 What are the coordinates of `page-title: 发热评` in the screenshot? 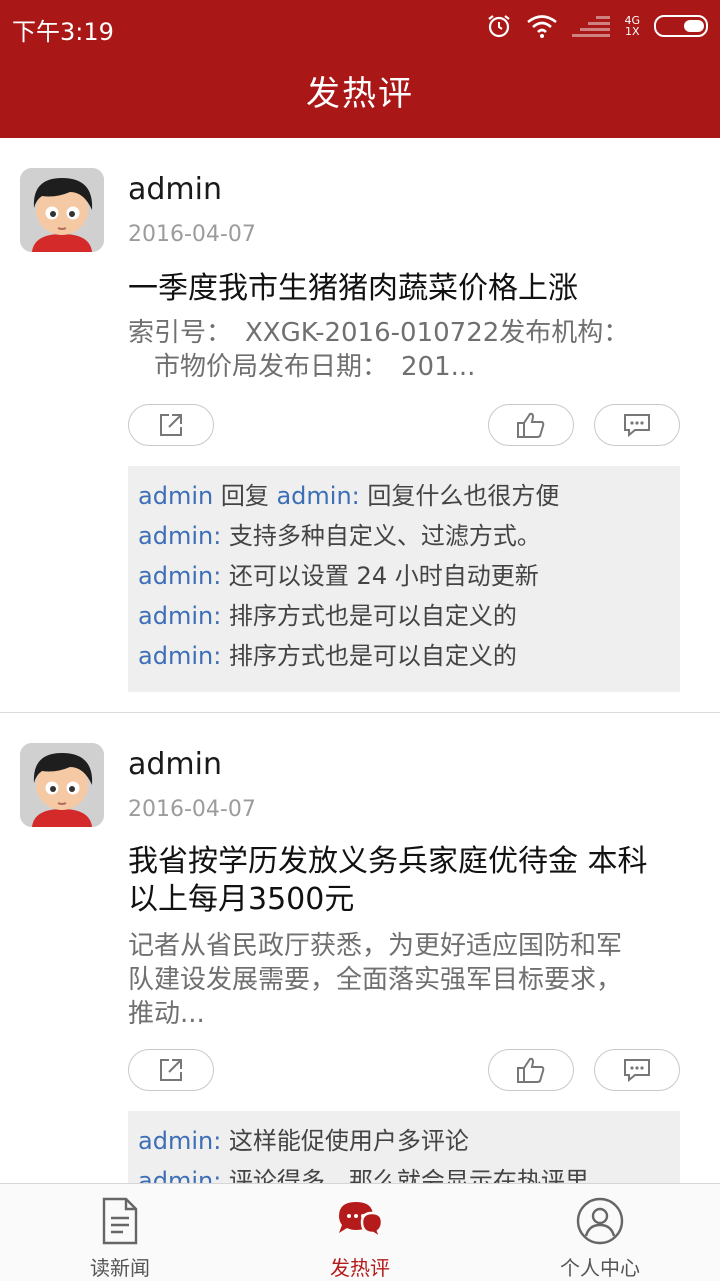 It's located at (360, 94).